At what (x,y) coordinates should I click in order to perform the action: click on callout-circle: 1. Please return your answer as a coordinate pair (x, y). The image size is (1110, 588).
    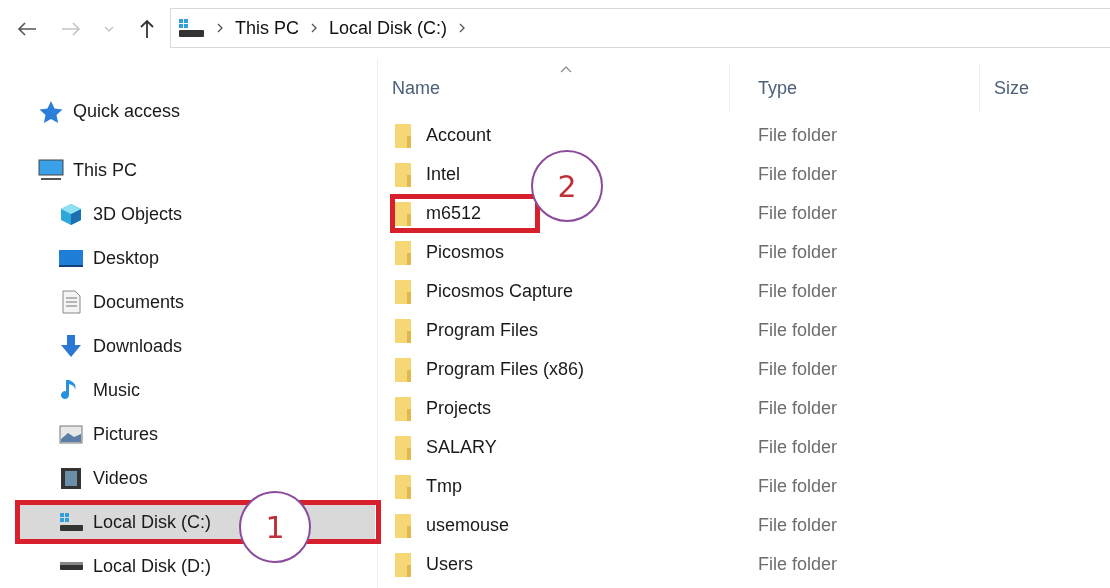
    Looking at the image, I should click on (275, 527).